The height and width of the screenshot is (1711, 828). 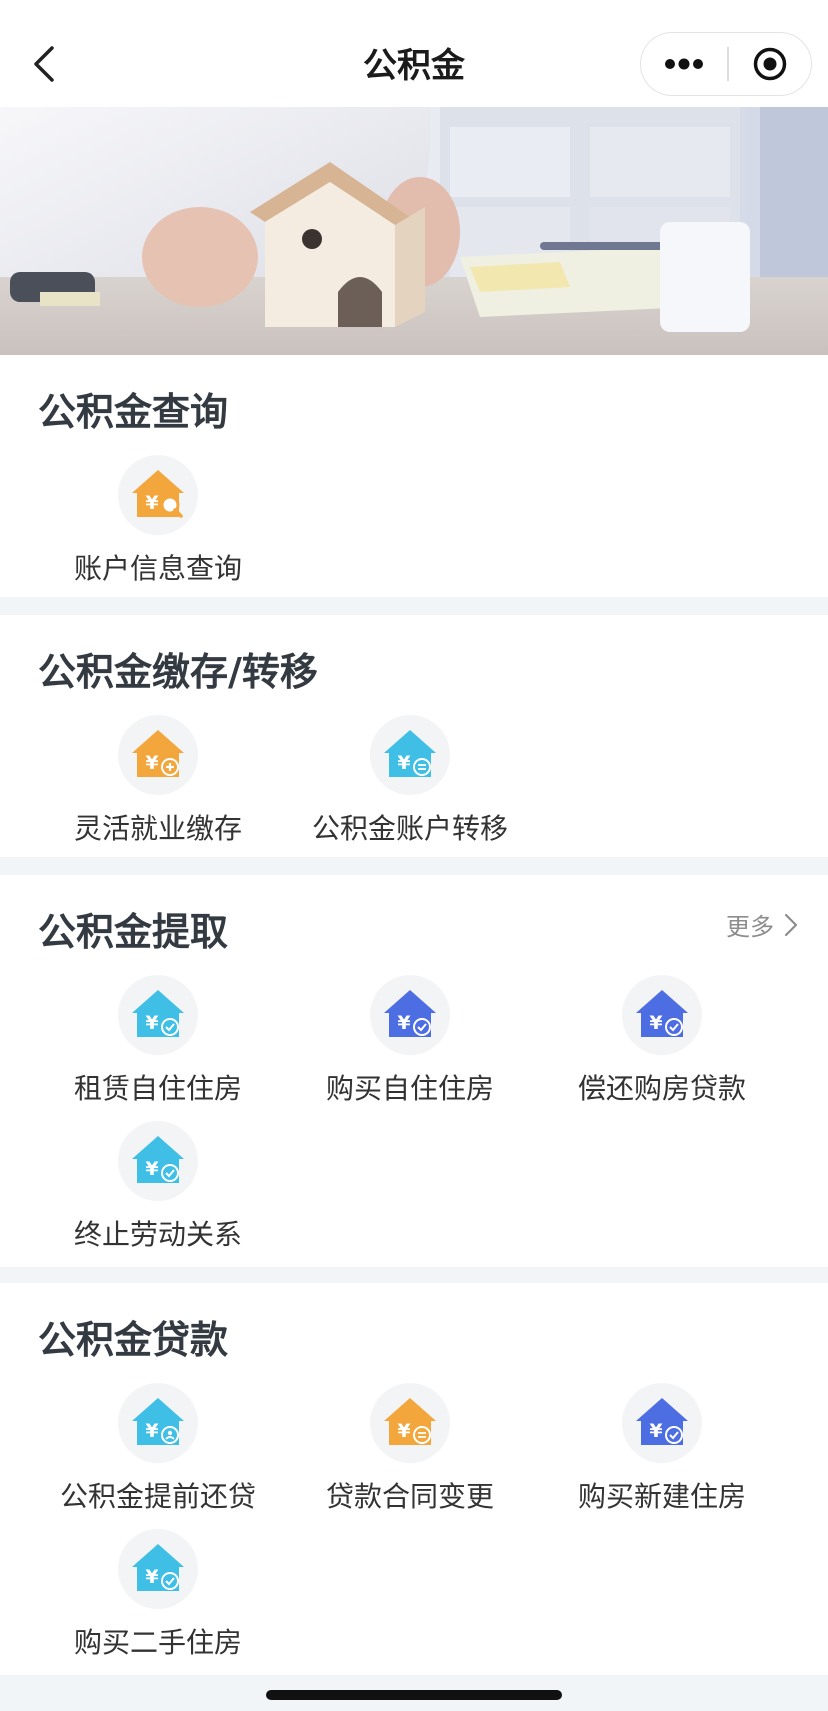 I want to click on more-button, so click(x=684, y=63).